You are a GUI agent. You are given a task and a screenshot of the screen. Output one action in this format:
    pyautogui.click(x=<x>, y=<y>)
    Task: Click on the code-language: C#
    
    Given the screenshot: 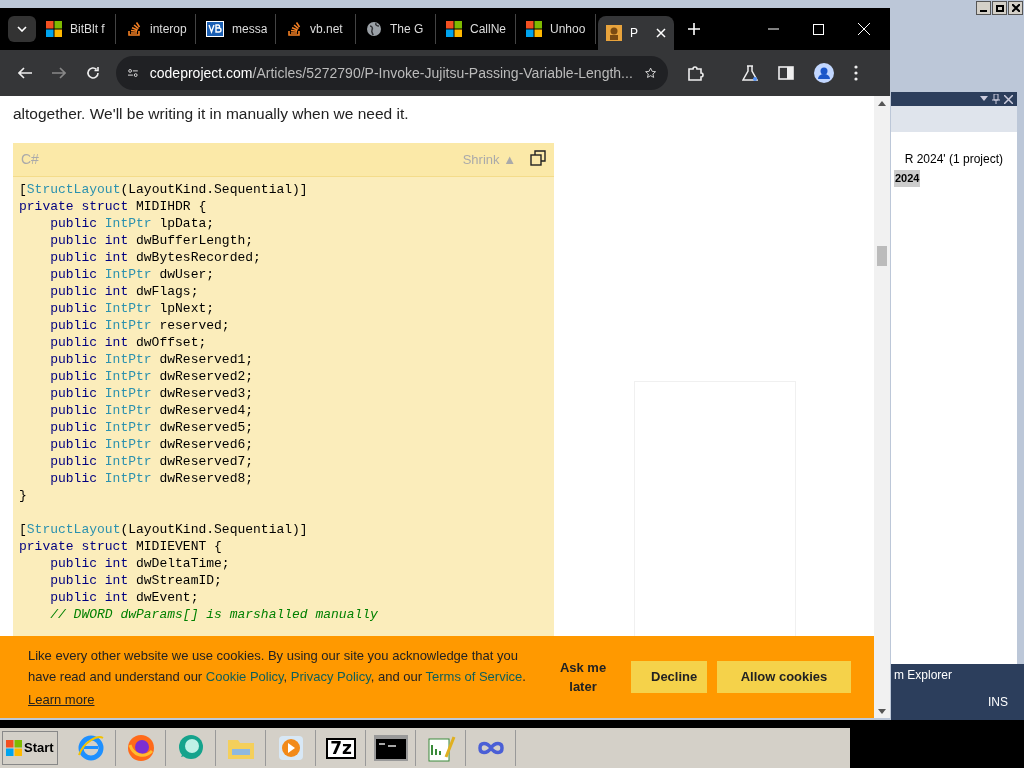 What is the action you would take?
    pyautogui.click(x=30, y=160)
    